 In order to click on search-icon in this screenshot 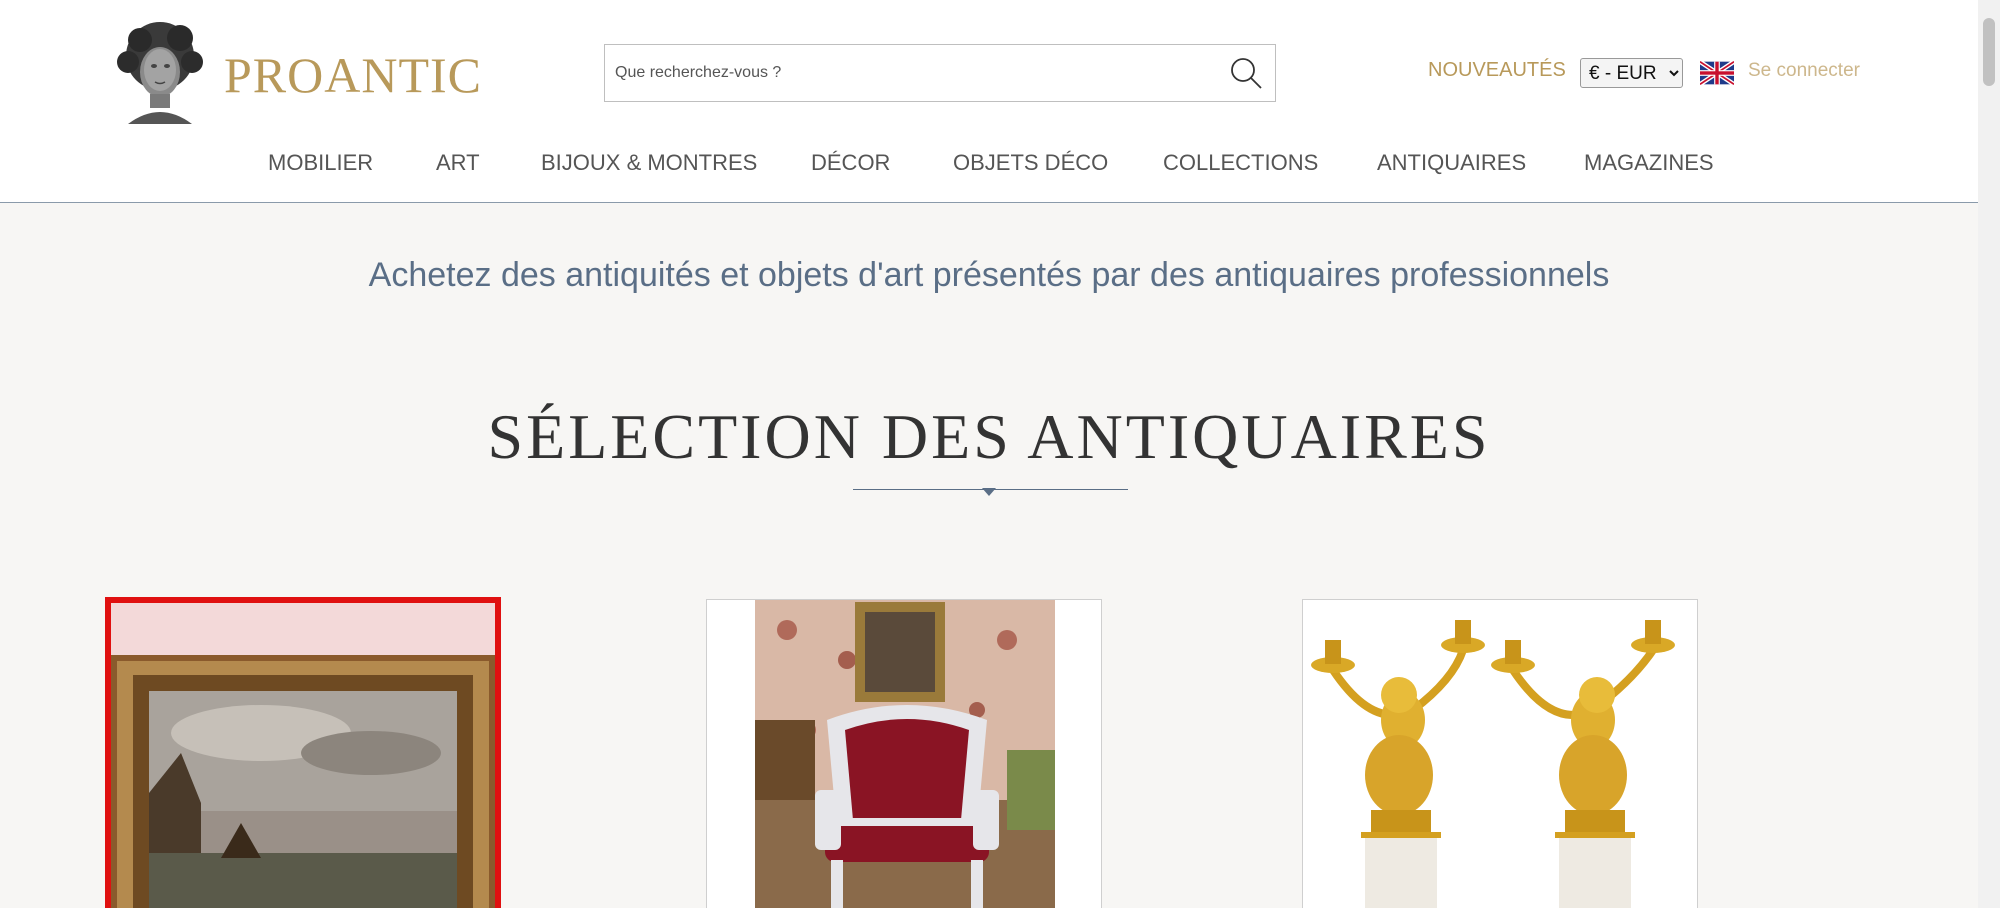, I will do `click(1246, 73)`.